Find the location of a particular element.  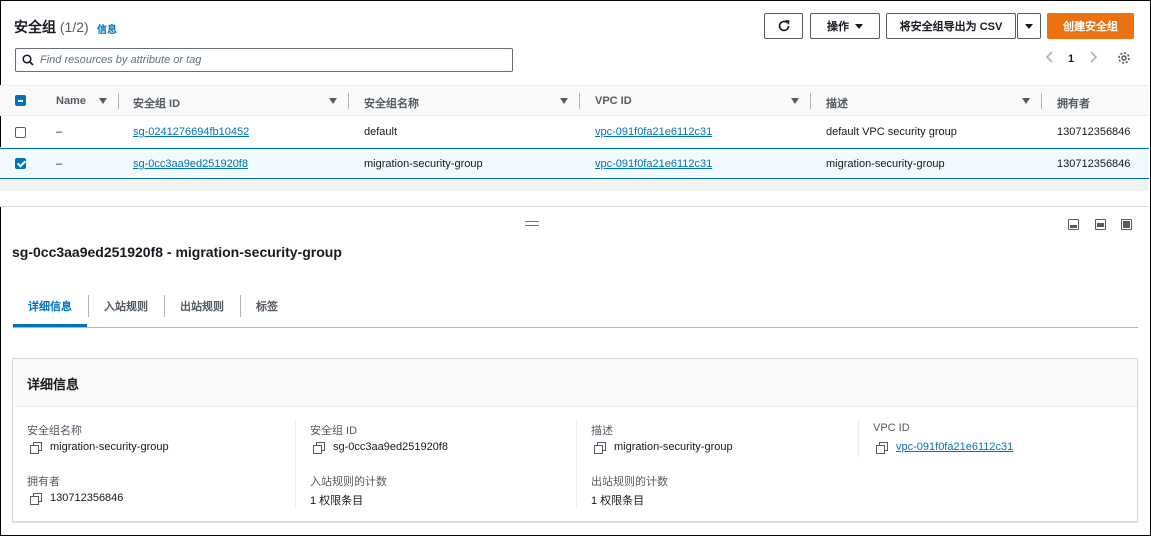

tab-details: 详细信息 is located at coordinates (50, 306).